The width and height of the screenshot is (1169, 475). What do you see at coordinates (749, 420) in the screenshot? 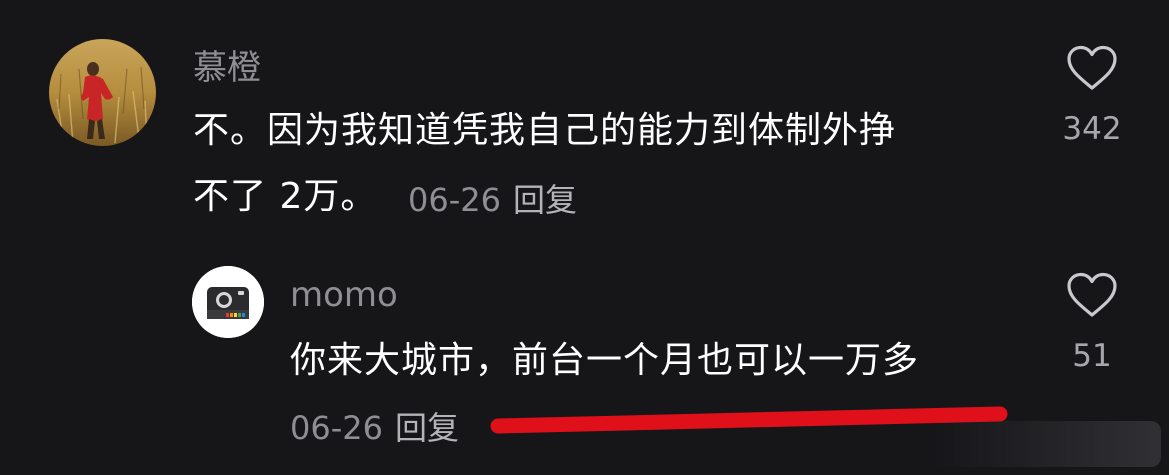
I see `red-underline-annotation` at bounding box center [749, 420].